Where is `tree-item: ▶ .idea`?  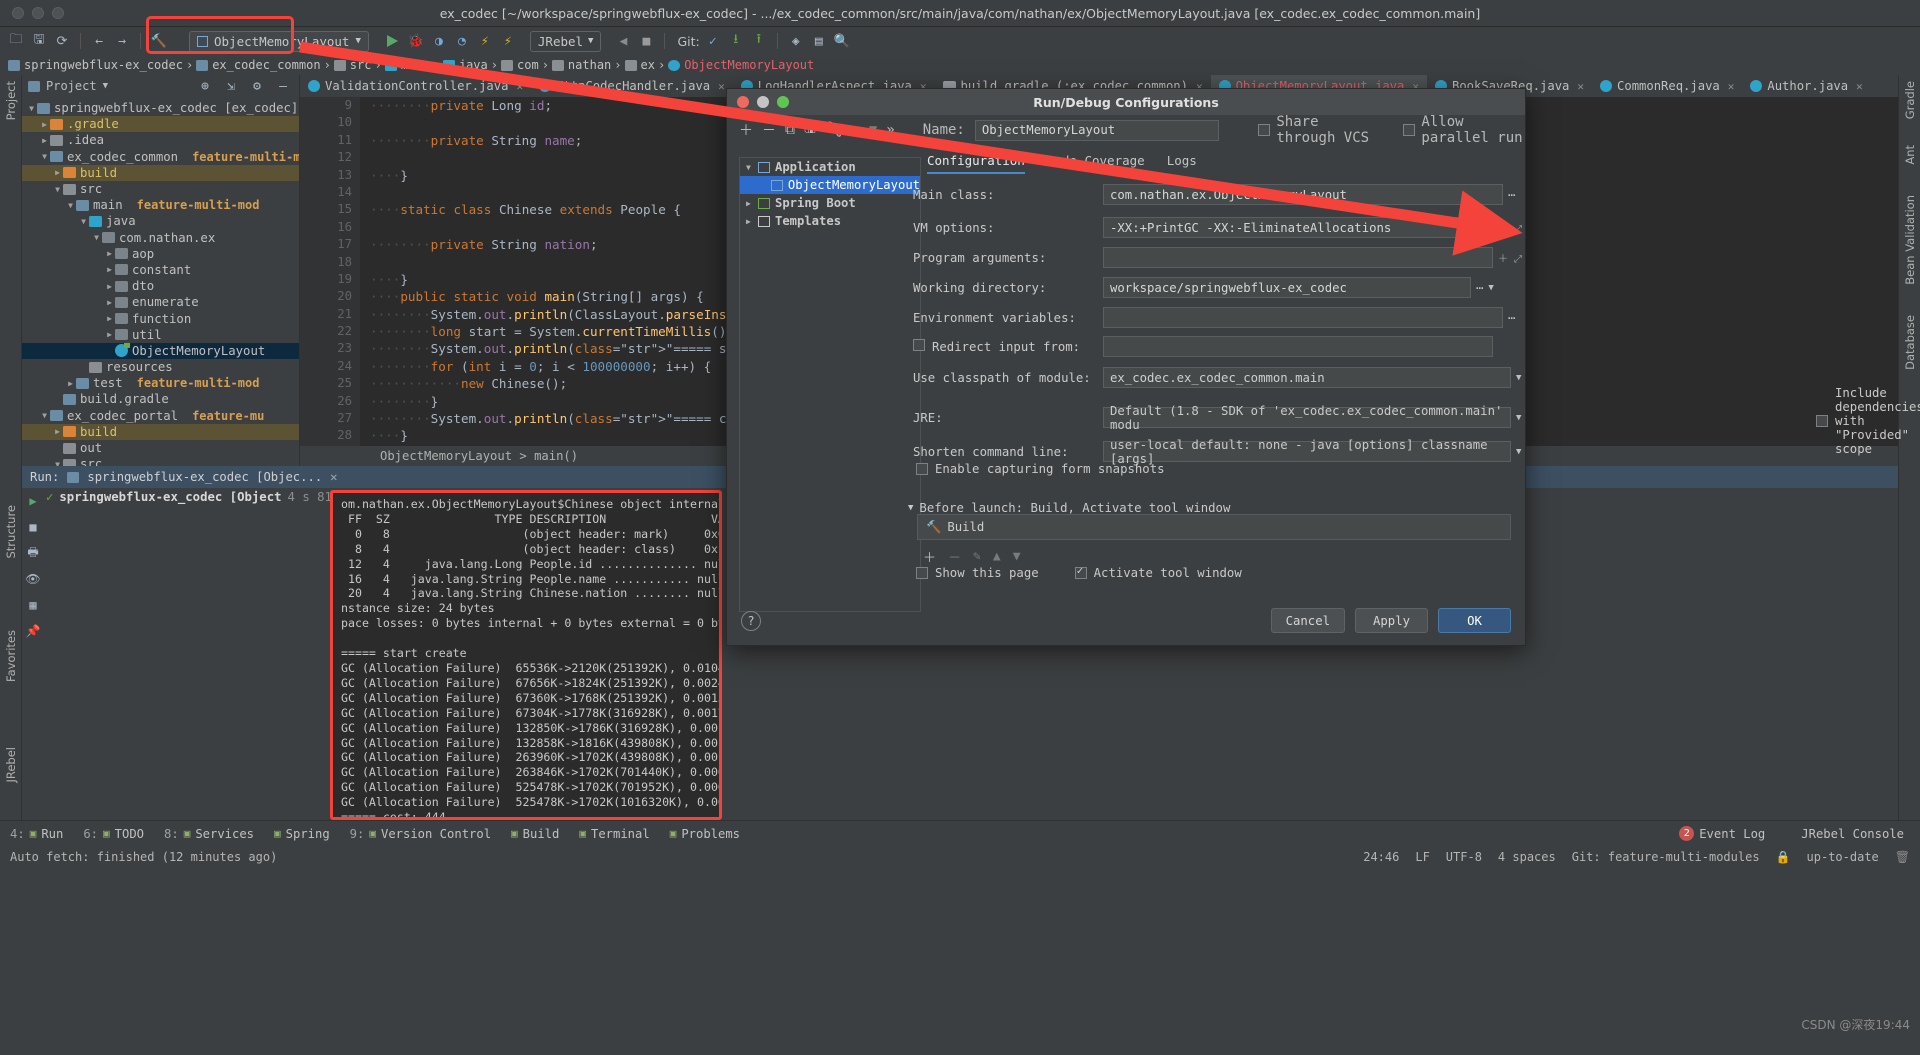
tree-item: ▶ .idea is located at coordinates (160, 140).